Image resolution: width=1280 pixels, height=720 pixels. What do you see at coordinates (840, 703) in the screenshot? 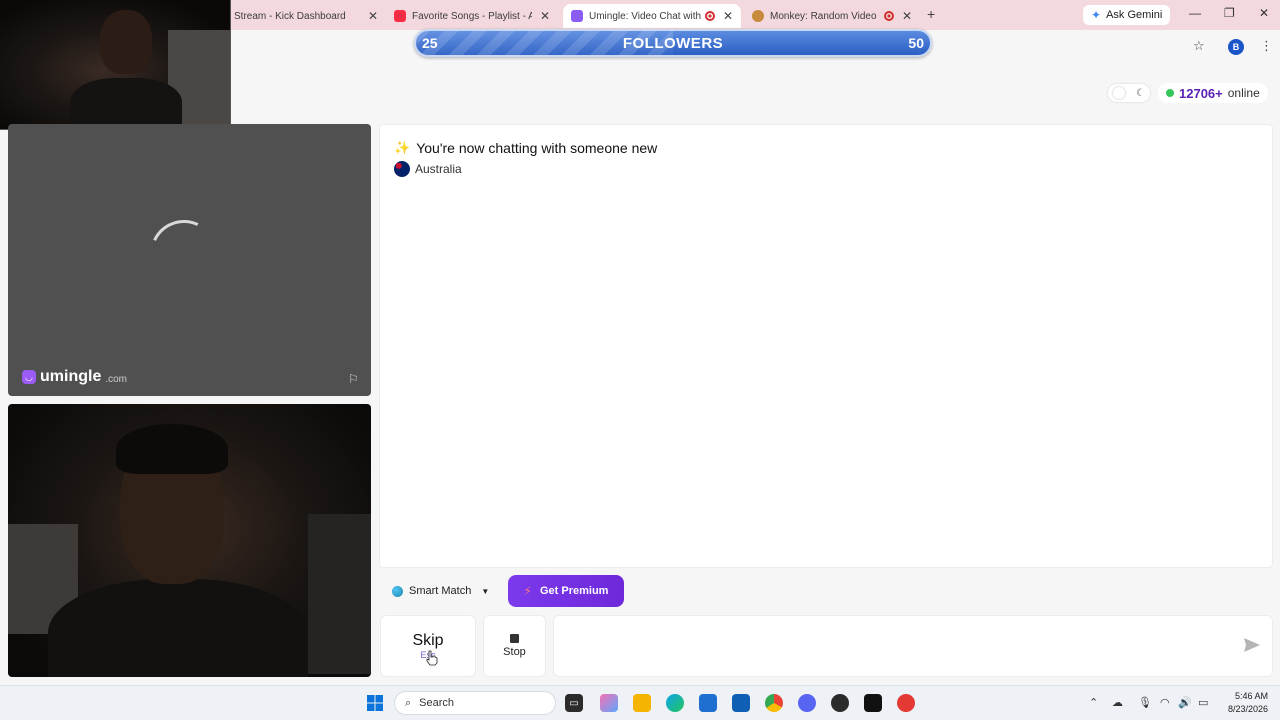
I see `obs-icon` at bounding box center [840, 703].